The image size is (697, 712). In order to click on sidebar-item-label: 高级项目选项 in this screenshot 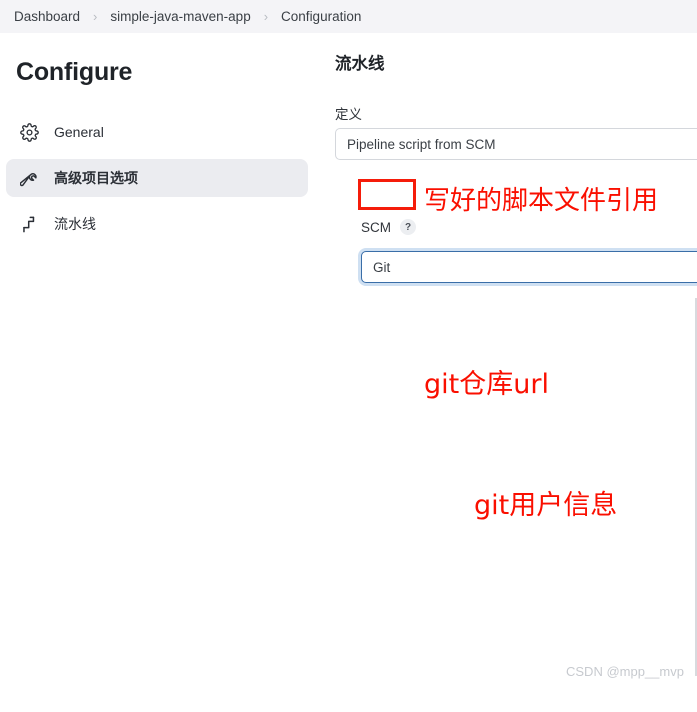, I will do `click(96, 178)`.